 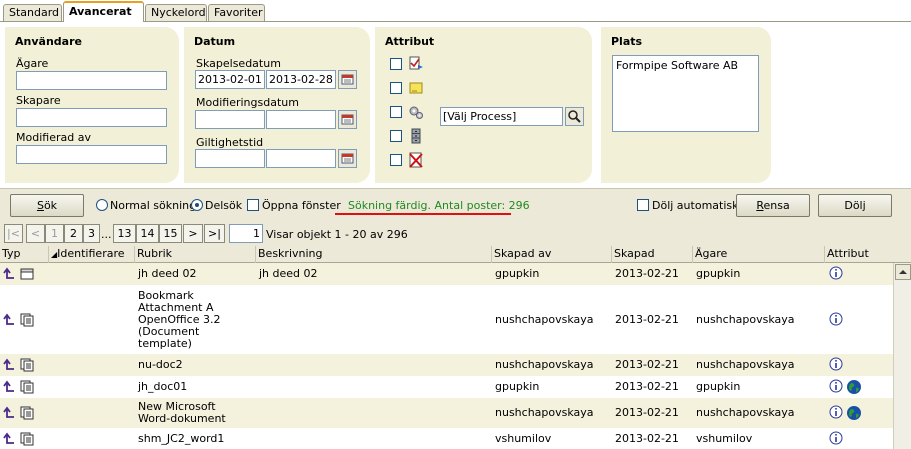 I want to click on valid-calendar-button, so click(x=347, y=158).